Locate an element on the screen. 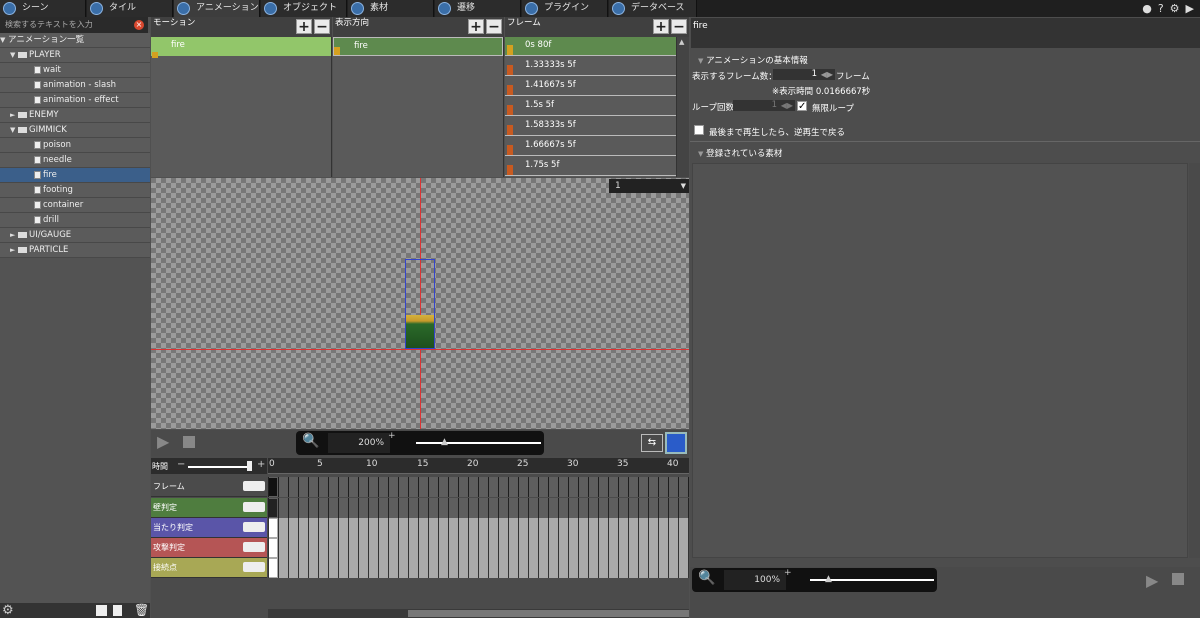  material-section-header: ▼ 登録されている素材 is located at coordinates (740, 153).